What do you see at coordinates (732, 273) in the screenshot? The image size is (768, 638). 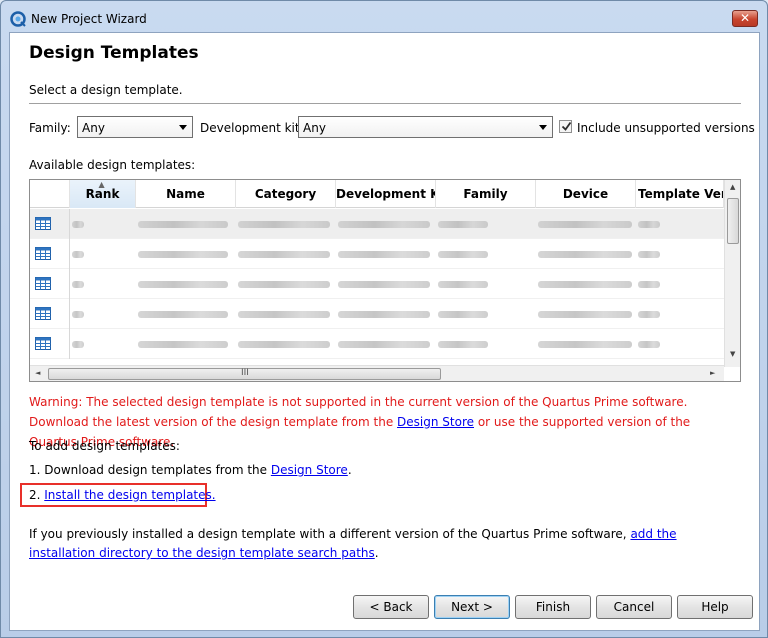 I see `vertical-scrollbar: ▲ ▼` at bounding box center [732, 273].